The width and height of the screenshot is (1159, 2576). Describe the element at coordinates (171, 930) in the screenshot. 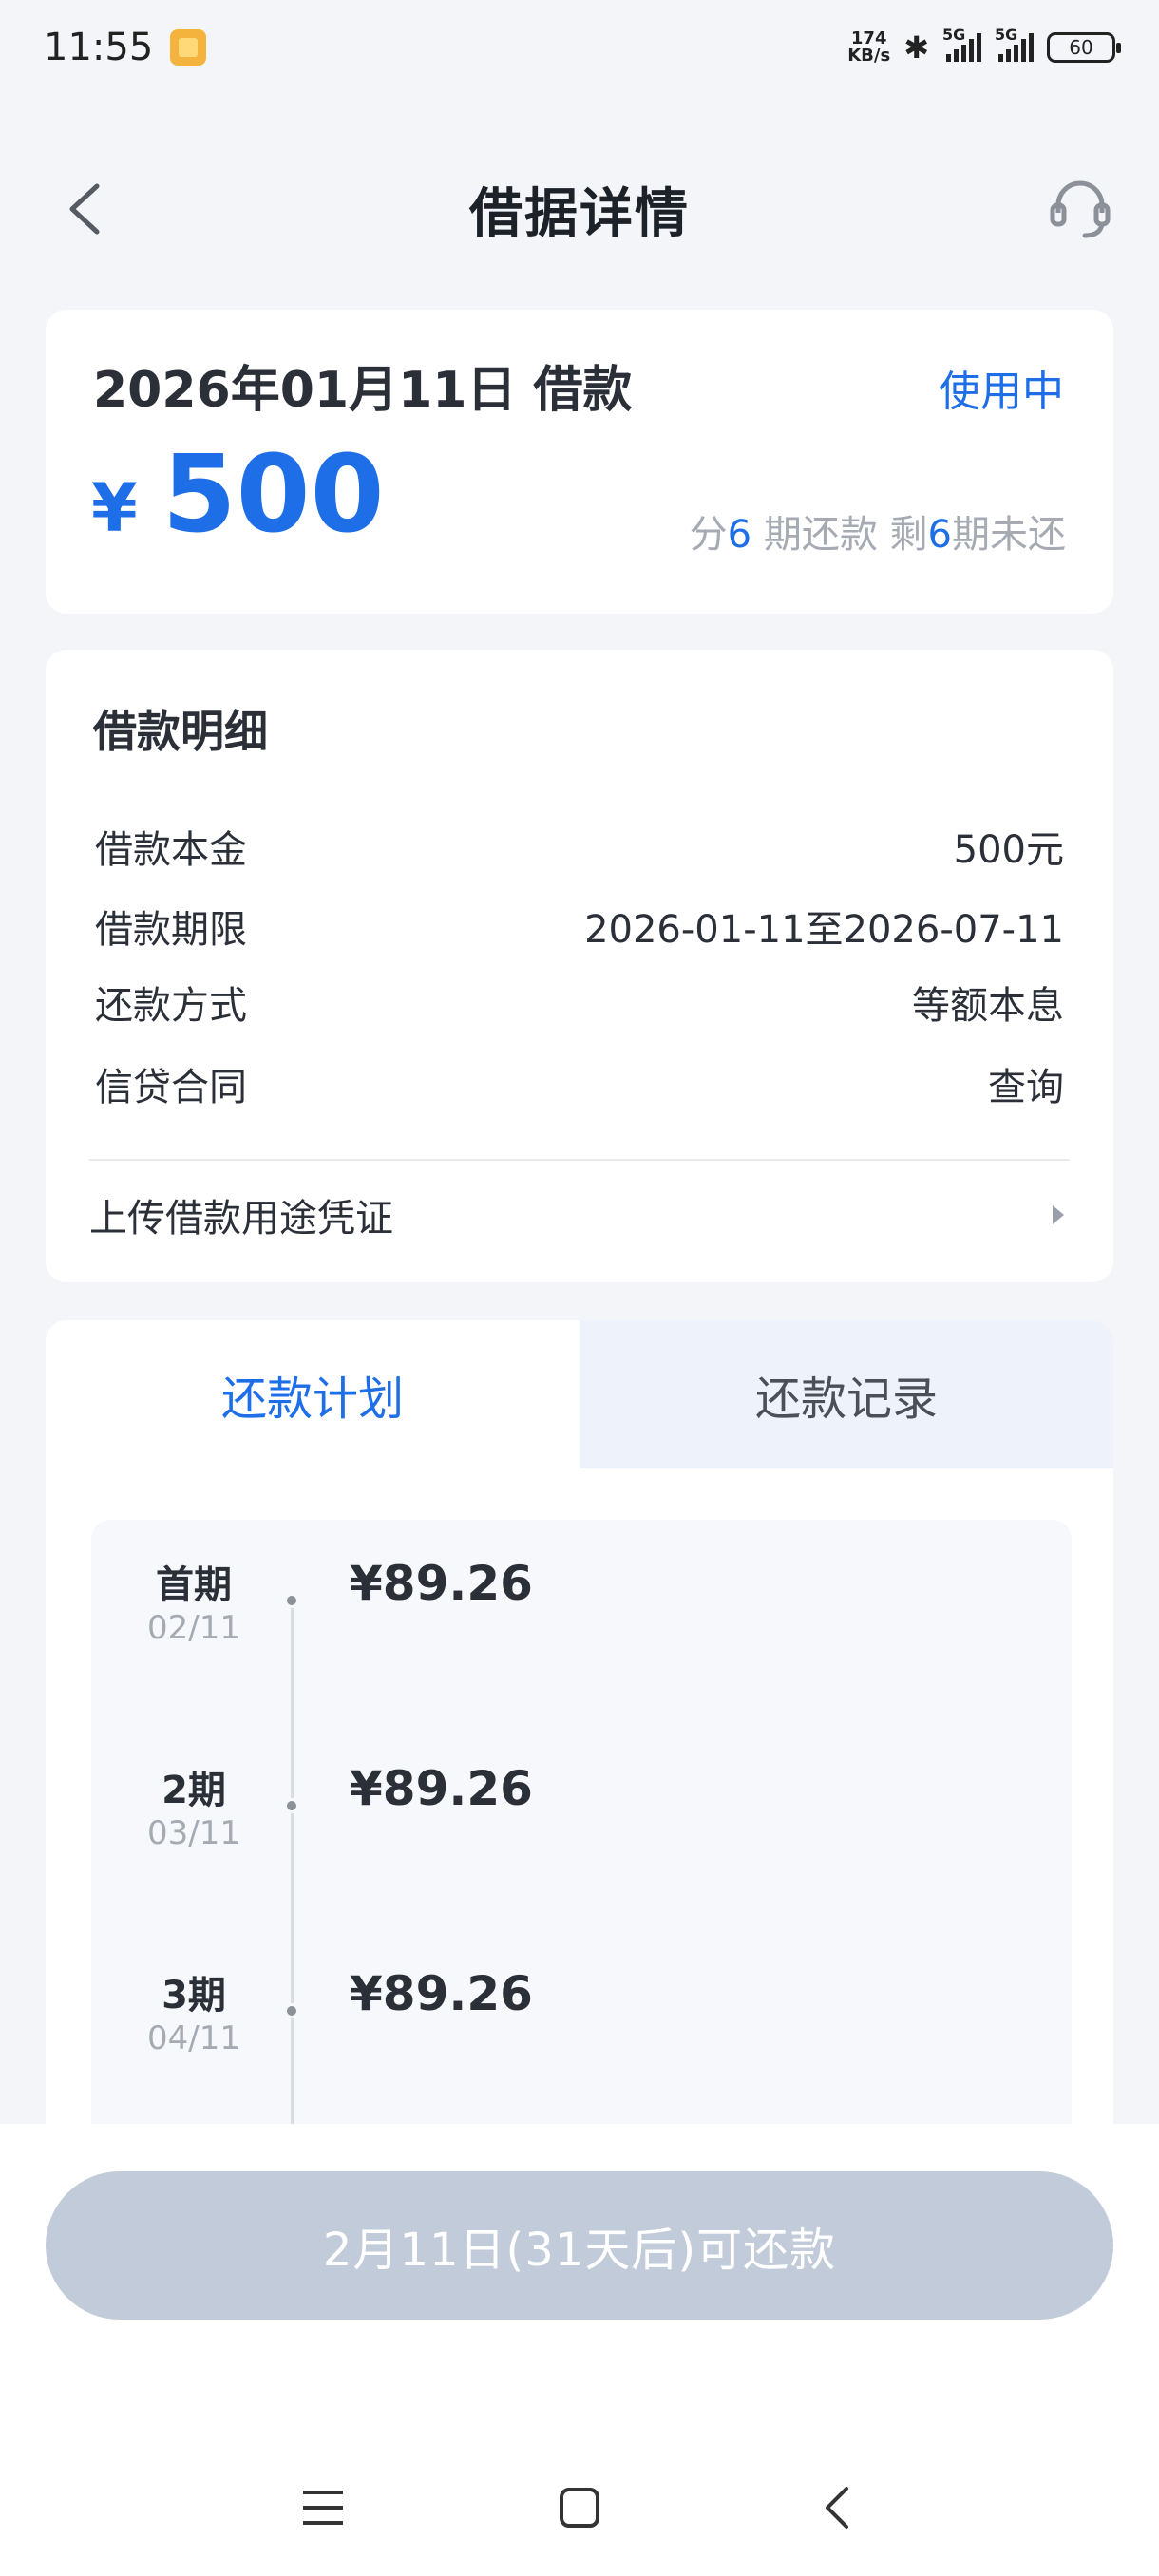

I see `detail-label: 借款期限` at that location.